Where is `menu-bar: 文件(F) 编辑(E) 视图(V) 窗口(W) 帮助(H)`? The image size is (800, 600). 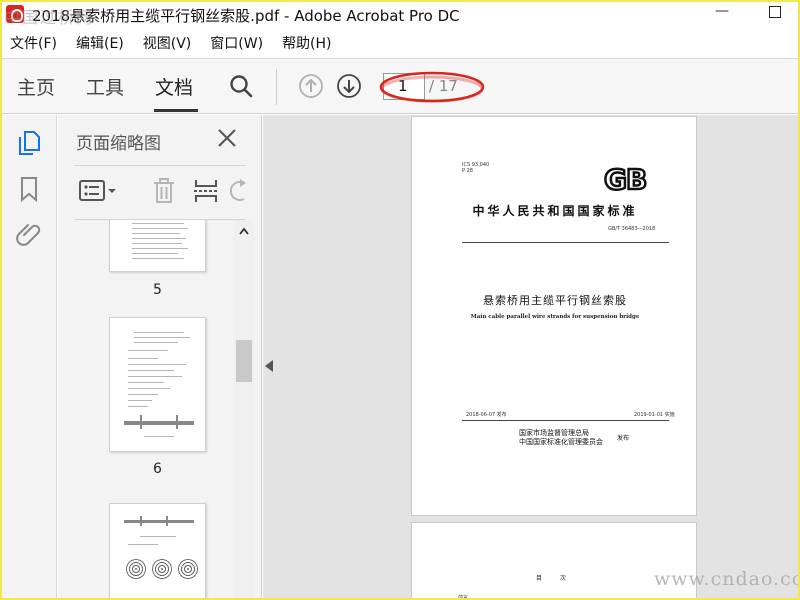 menu-bar: 文件(F) 编辑(E) 视图(V) 窗口(W) 帮助(H) is located at coordinates (400, 43).